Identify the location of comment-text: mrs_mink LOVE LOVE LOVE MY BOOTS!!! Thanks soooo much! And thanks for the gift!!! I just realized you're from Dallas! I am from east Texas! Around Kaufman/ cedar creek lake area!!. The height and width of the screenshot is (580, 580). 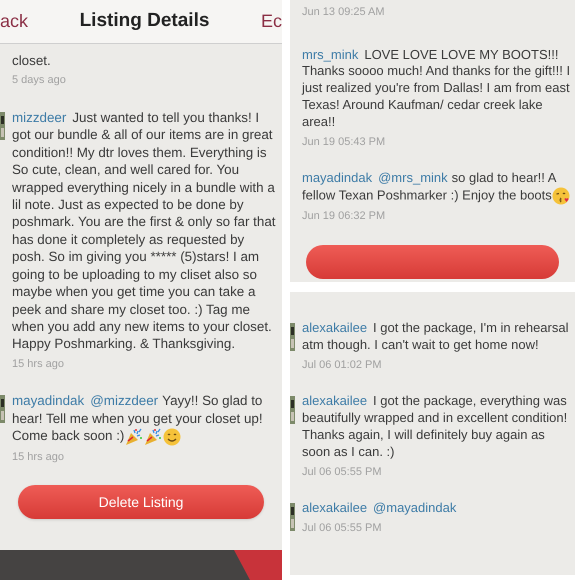
(436, 88).